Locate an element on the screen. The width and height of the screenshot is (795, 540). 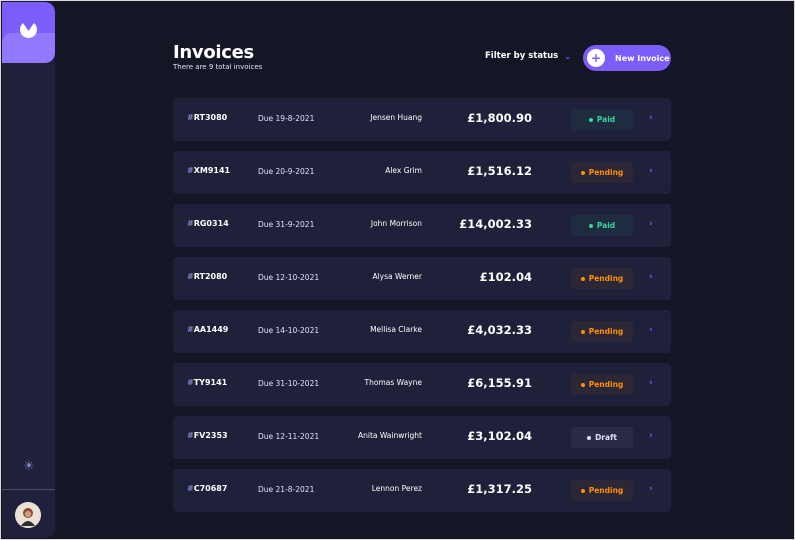
invoice-id: #XM9141 is located at coordinates (208, 170).